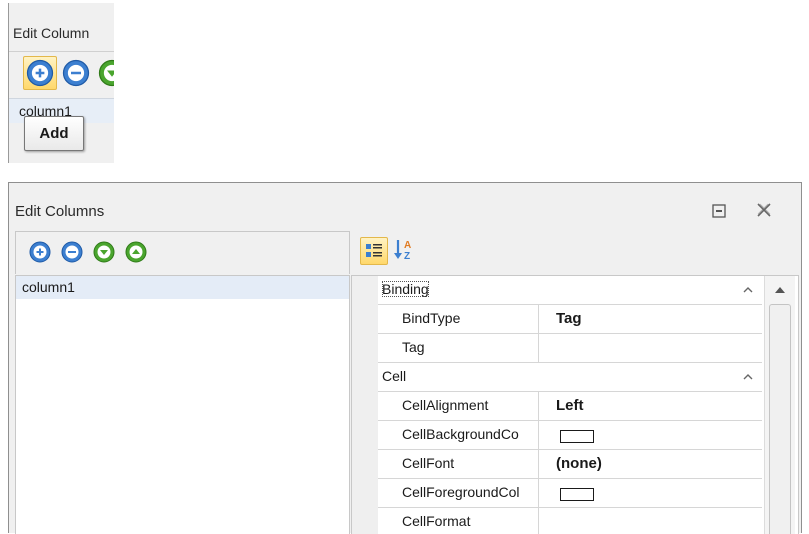 This screenshot has width=809, height=534. What do you see at coordinates (54, 133) in the screenshot?
I see `add-tooltip: Add` at bounding box center [54, 133].